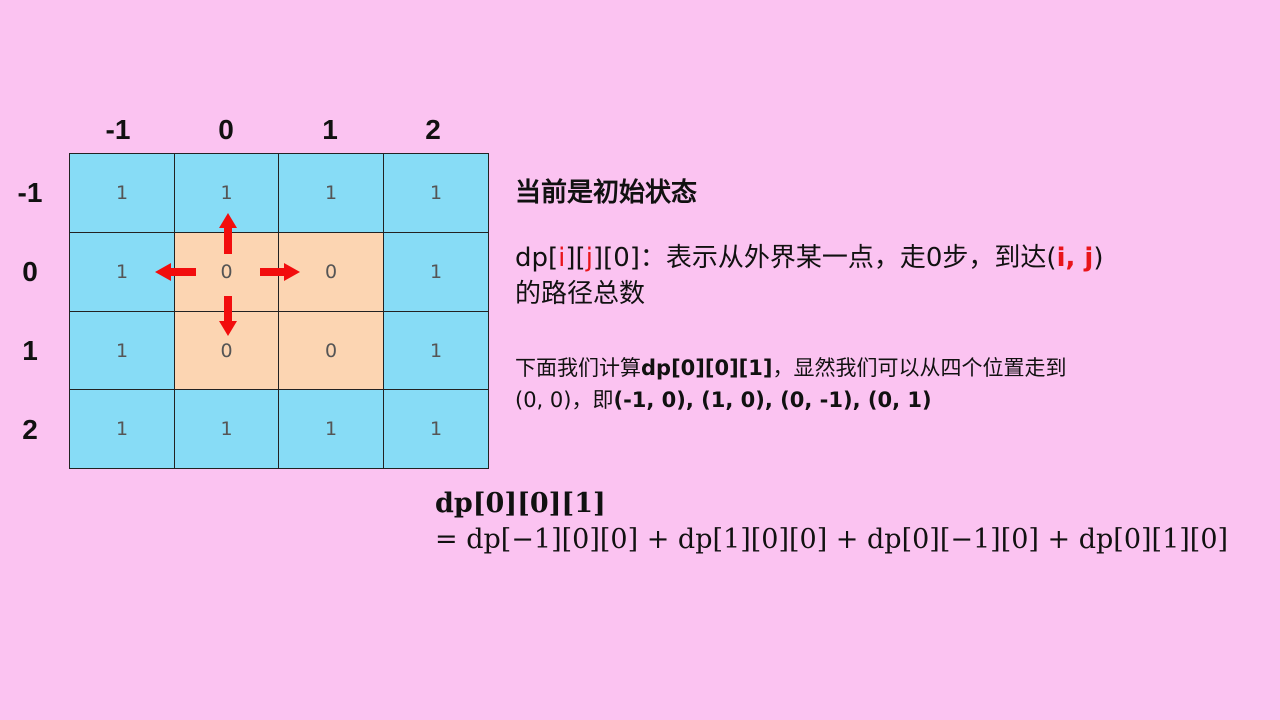  What do you see at coordinates (589, 258) in the screenshot?
I see `index-j: j` at bounding box center [589, 258].